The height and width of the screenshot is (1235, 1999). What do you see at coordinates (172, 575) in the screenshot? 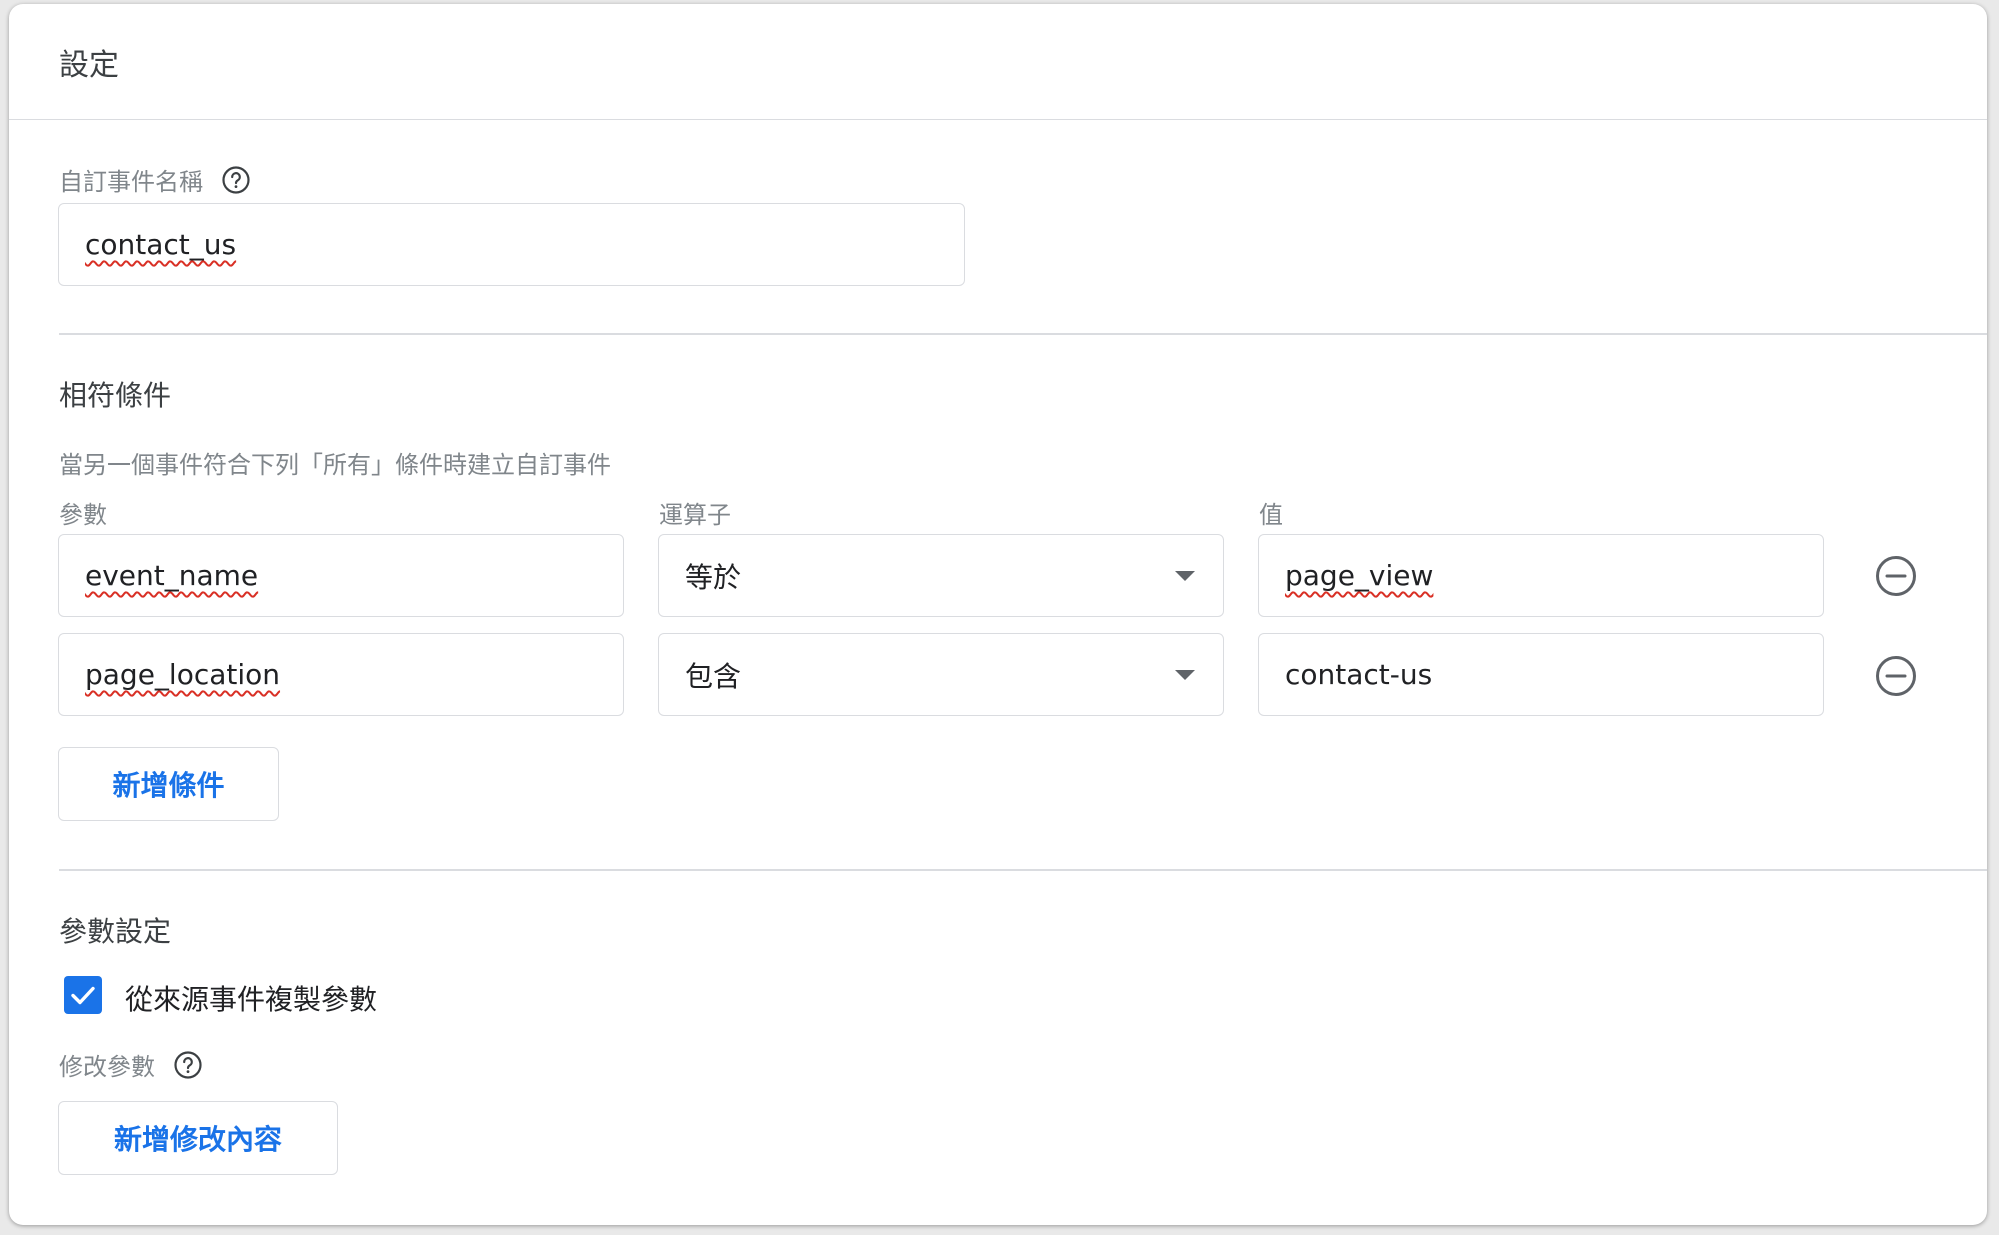
I see `condition-param-value: event_name` at bounding box center [172, 575].